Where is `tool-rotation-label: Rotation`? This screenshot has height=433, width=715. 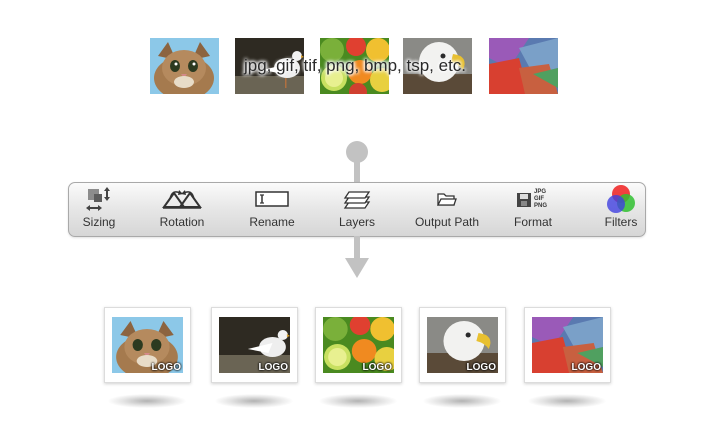
tool-rotation-label: Rotation is located at coordinates (182, 222).